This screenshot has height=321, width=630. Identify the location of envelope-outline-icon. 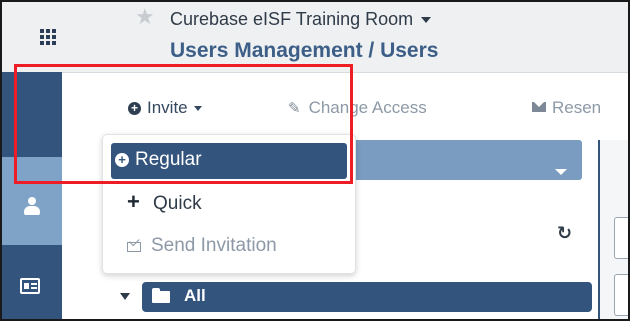
(134, 247).